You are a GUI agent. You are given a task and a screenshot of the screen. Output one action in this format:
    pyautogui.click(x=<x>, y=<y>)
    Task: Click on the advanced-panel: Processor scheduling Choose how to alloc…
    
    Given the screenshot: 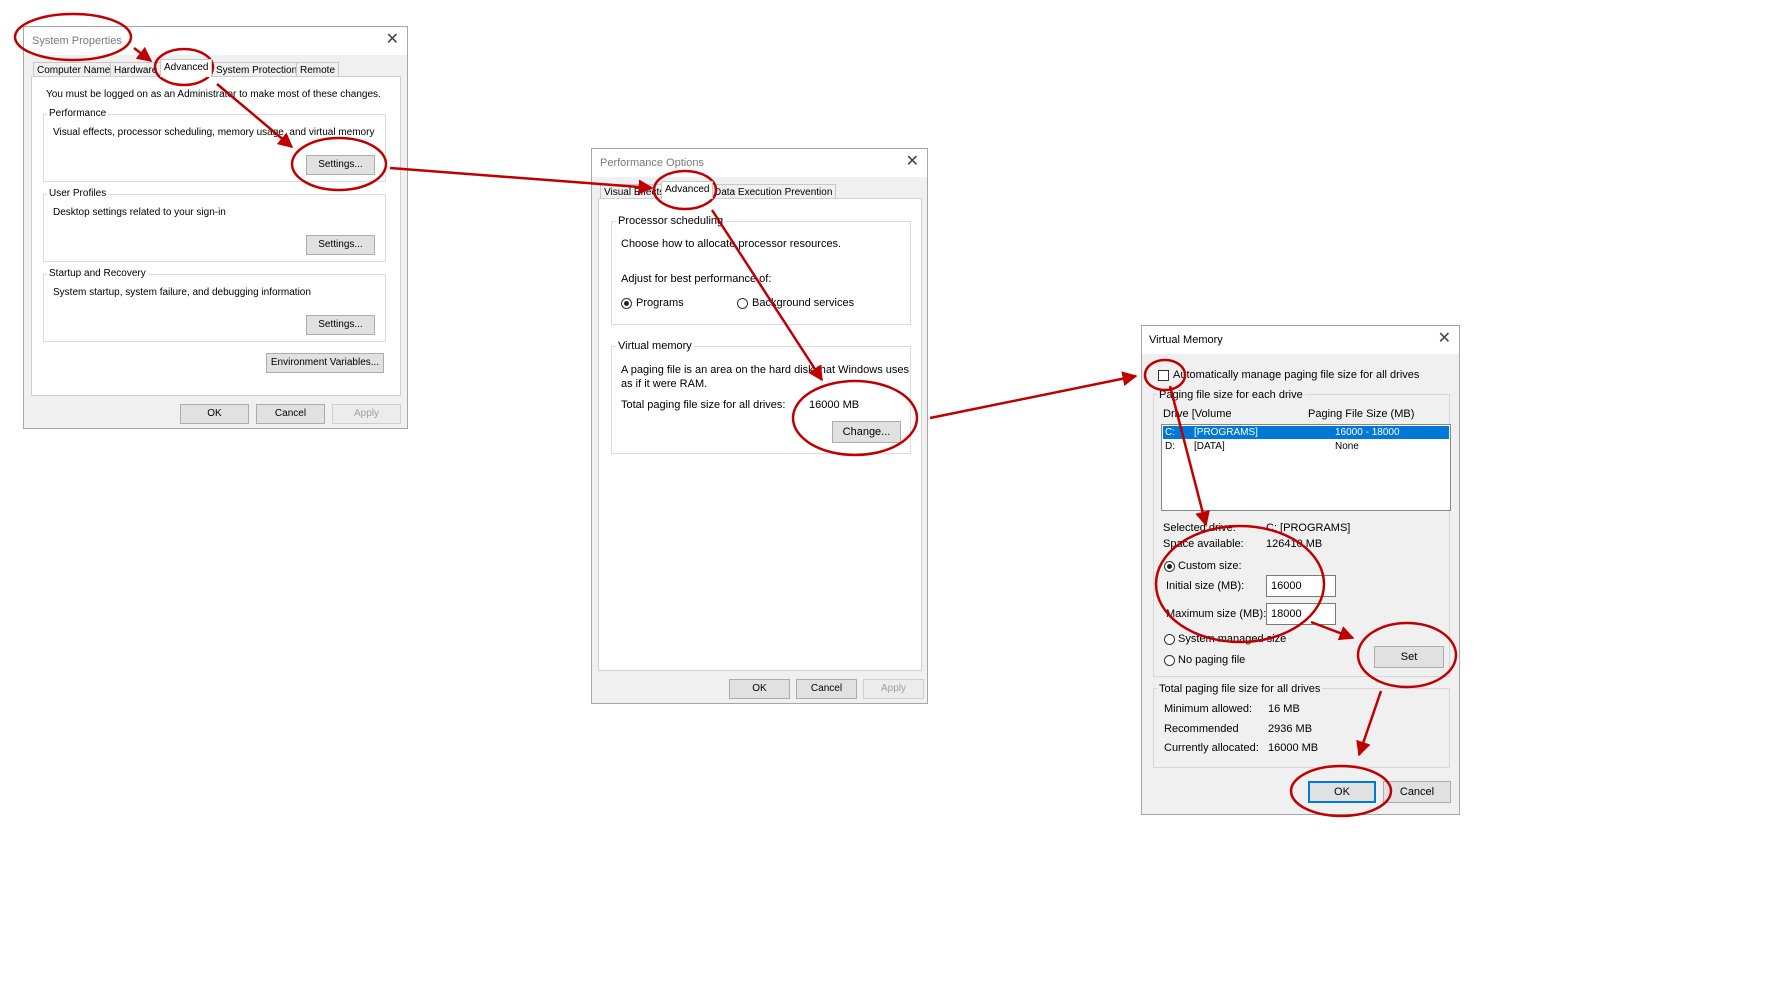 What is the action you would take?
    pyautogui.click(x=760, y=434)
    